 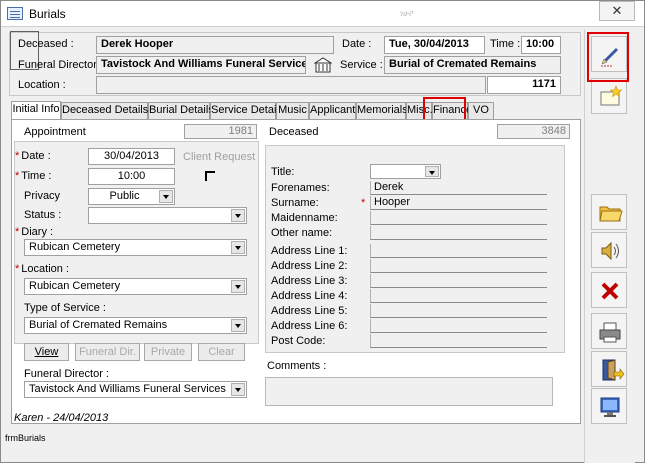 I want to click on tab-memorials: Memorials, so click(x=382, y=110).